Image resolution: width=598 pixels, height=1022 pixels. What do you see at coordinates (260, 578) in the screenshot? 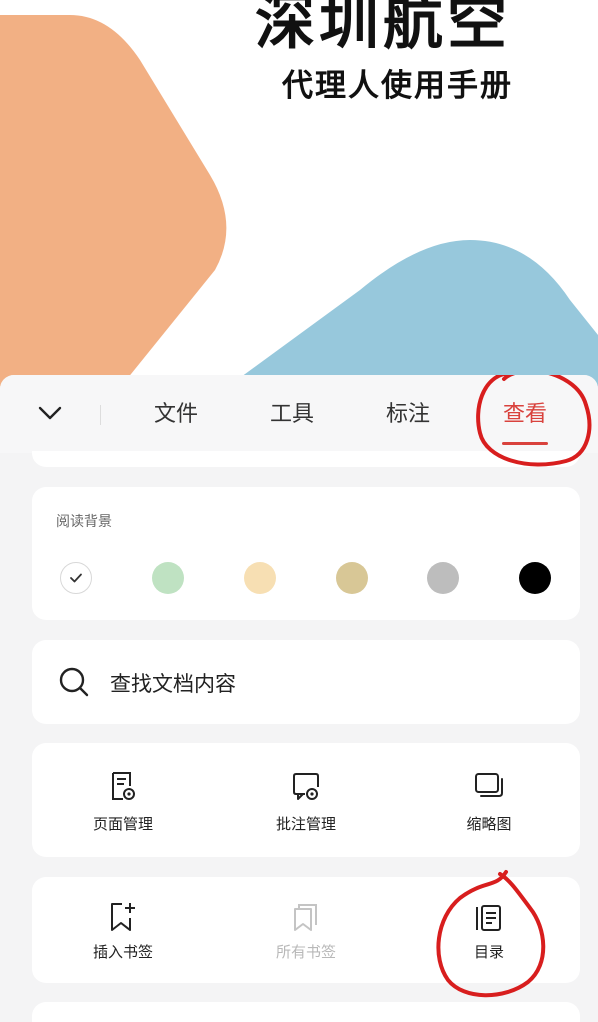
I see `swatch-beige` at bounding box center [260, 578].